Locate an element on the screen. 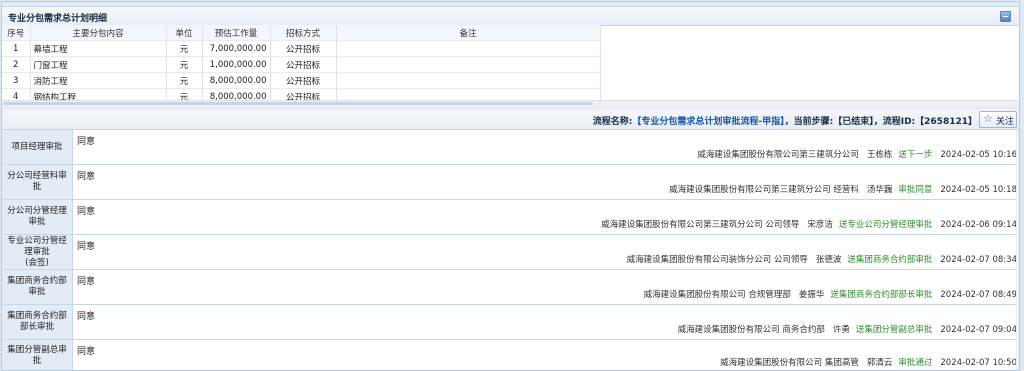 The width and height of the screenshot is (1024, 371). approver-org: 威海建设集团股份有限公司第三建筑分公司 is located at coordinates (778, 155).